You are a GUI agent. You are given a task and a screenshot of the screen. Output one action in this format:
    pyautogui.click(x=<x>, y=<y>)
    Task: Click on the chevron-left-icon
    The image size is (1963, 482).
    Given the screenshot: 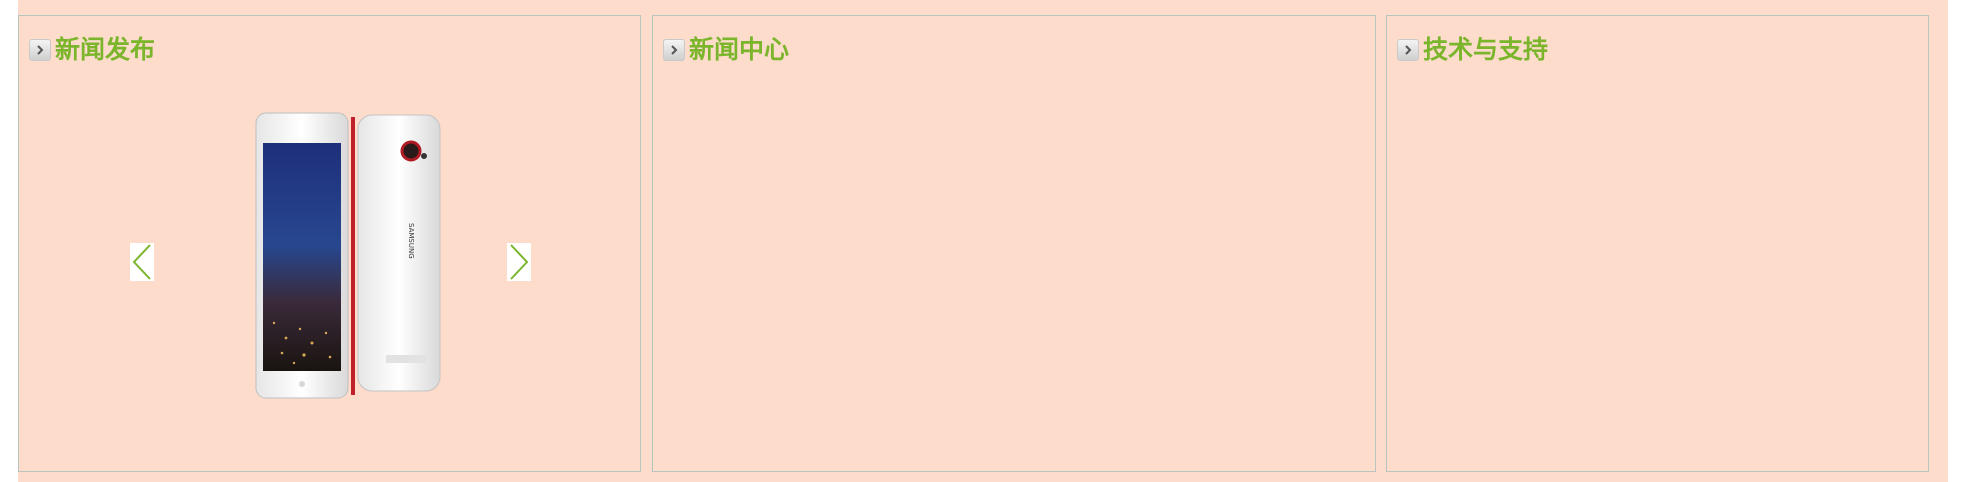 What is the action you would take?
    pyautogui.click(x=141, y=262)
    